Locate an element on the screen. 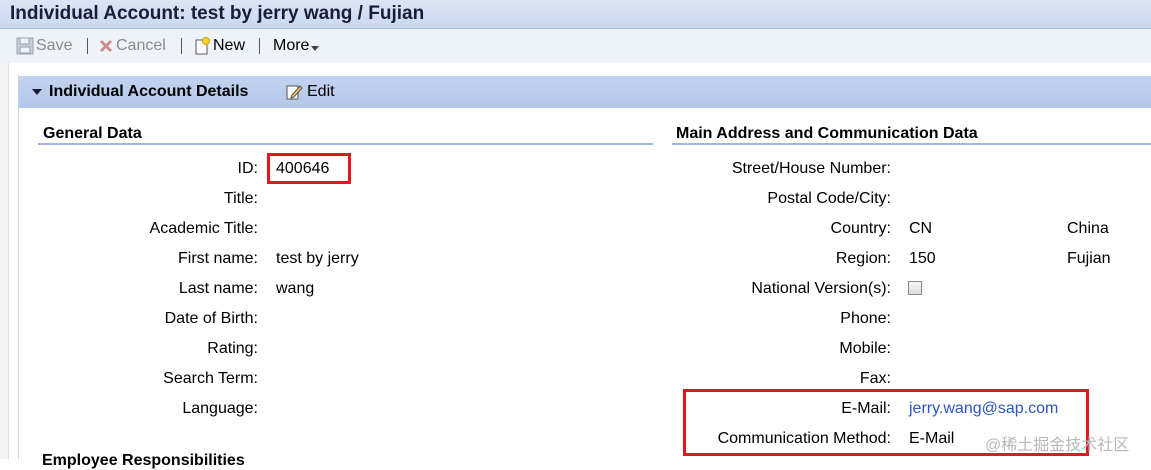  panel-title: Individual Account Details is located at coordinates (149, 91).